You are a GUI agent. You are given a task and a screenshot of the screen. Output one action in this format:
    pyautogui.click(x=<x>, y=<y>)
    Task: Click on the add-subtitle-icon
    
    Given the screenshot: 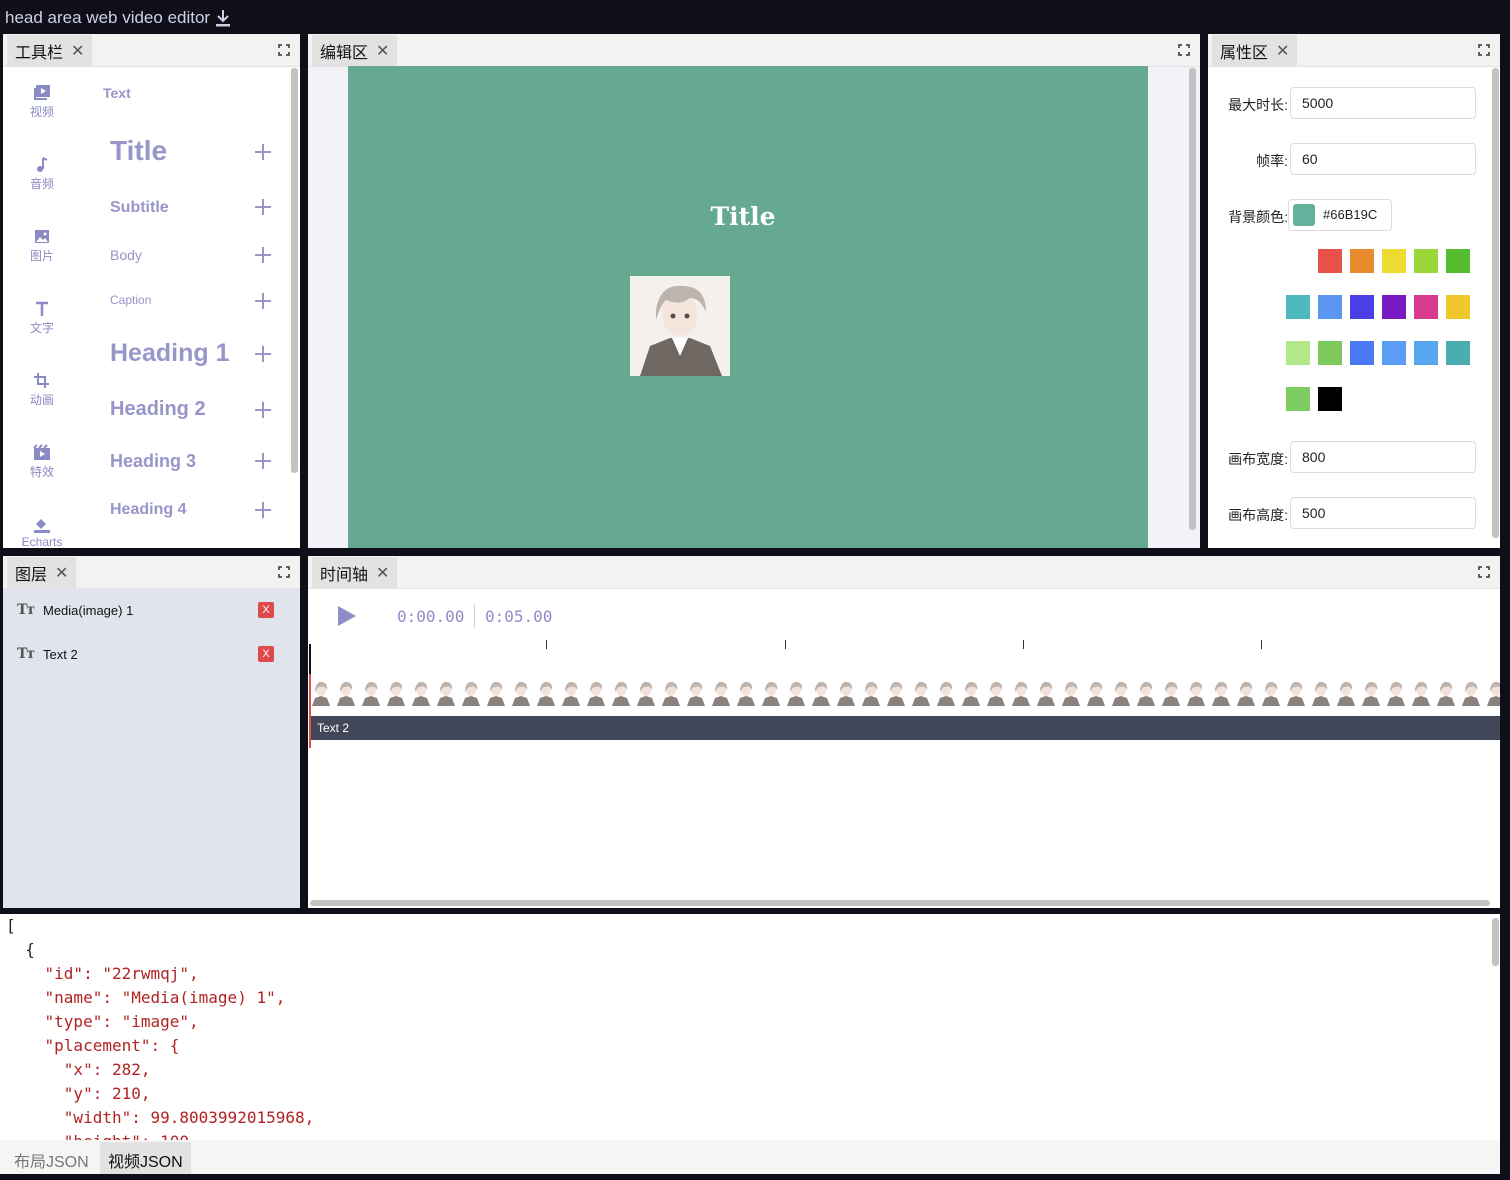 What is the action you would take?
    pyautogui.click(x=263, y=207)
    